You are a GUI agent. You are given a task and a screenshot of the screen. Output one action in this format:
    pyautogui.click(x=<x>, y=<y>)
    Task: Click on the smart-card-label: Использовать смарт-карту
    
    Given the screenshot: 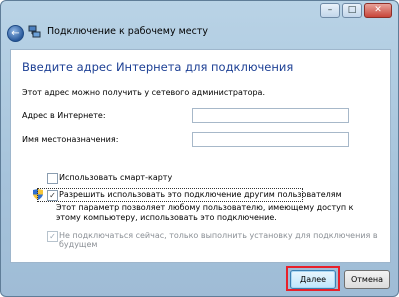 What is the action you would take?
    pyautogui.click(x=115, y=177)
    